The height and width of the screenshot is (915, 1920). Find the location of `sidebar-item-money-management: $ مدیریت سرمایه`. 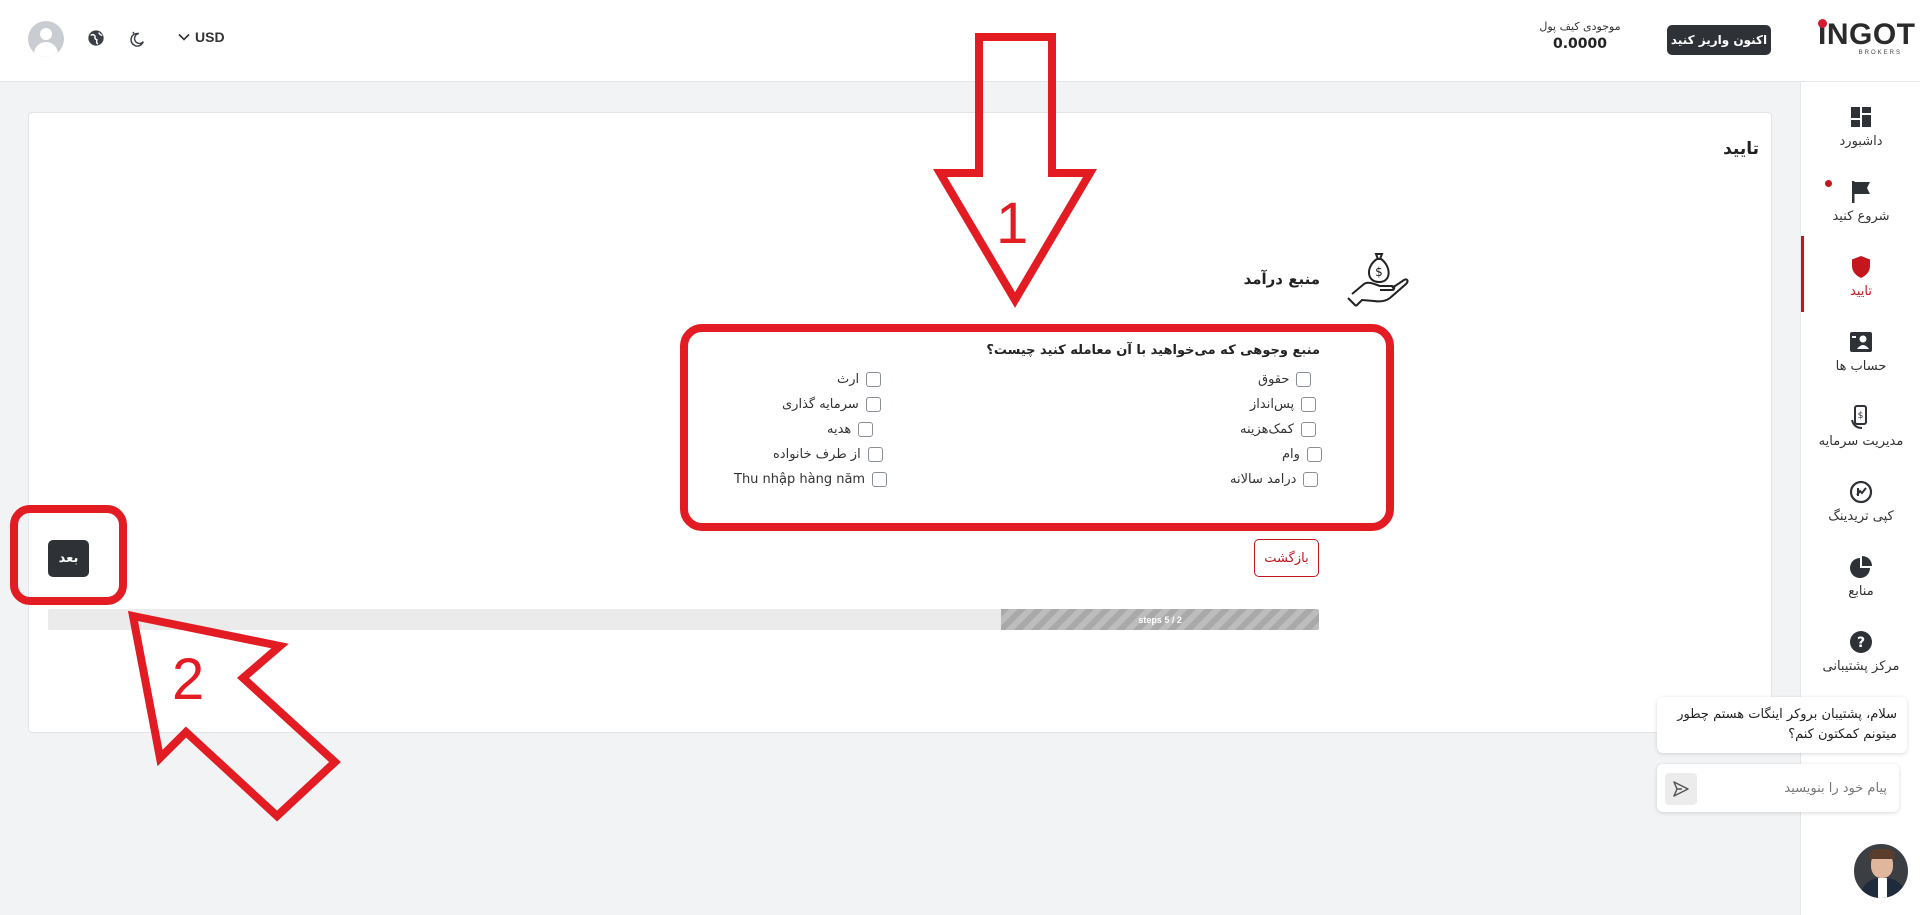

sidebar-item-money-management: $ مدیریت سرمایه is located at coordinates (1860, 427).